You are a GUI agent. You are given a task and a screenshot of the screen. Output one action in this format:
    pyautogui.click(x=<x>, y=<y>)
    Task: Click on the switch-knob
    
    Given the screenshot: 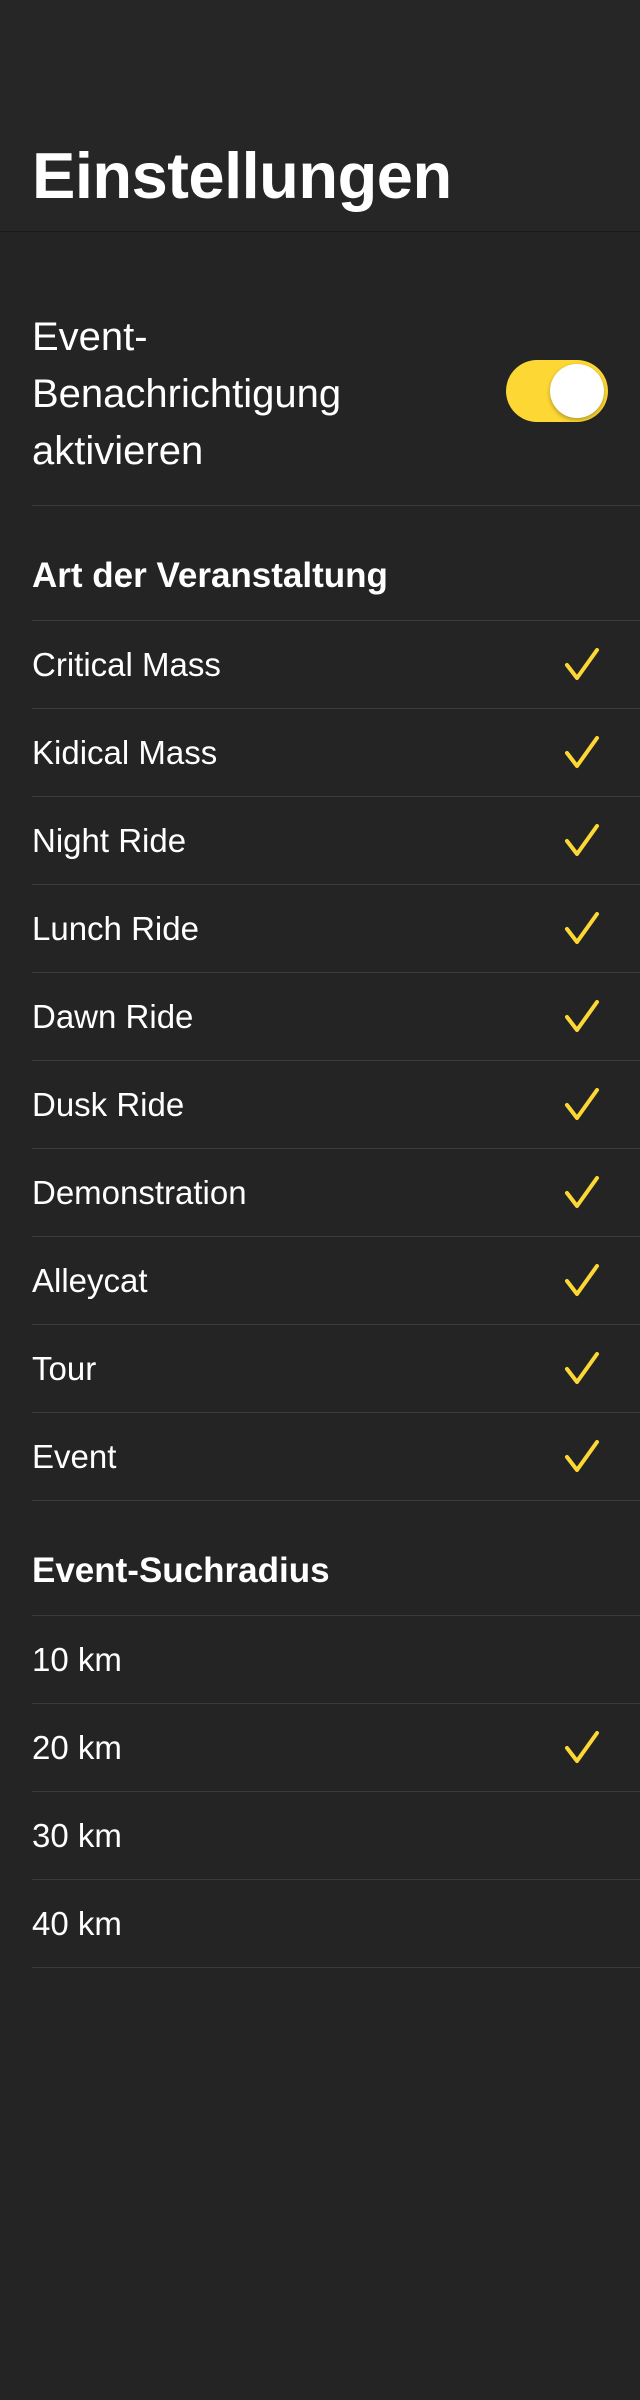 What is the action you would take?
    pyautogui.click(x=577, y=391)
    